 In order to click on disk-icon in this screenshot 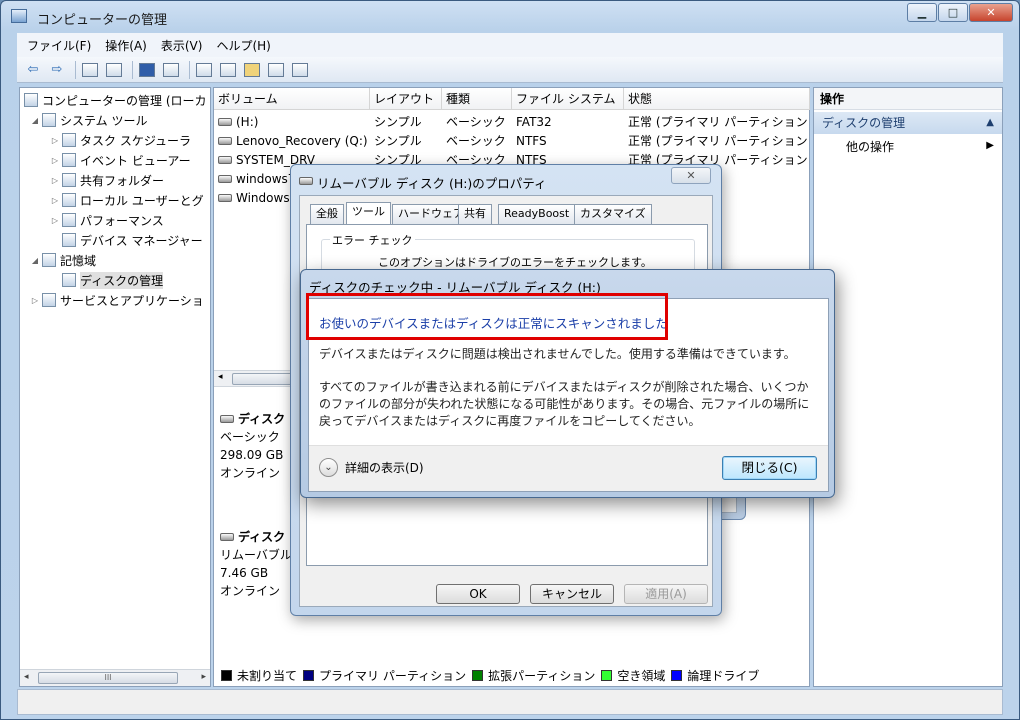, I will do `click(227, 537)`.